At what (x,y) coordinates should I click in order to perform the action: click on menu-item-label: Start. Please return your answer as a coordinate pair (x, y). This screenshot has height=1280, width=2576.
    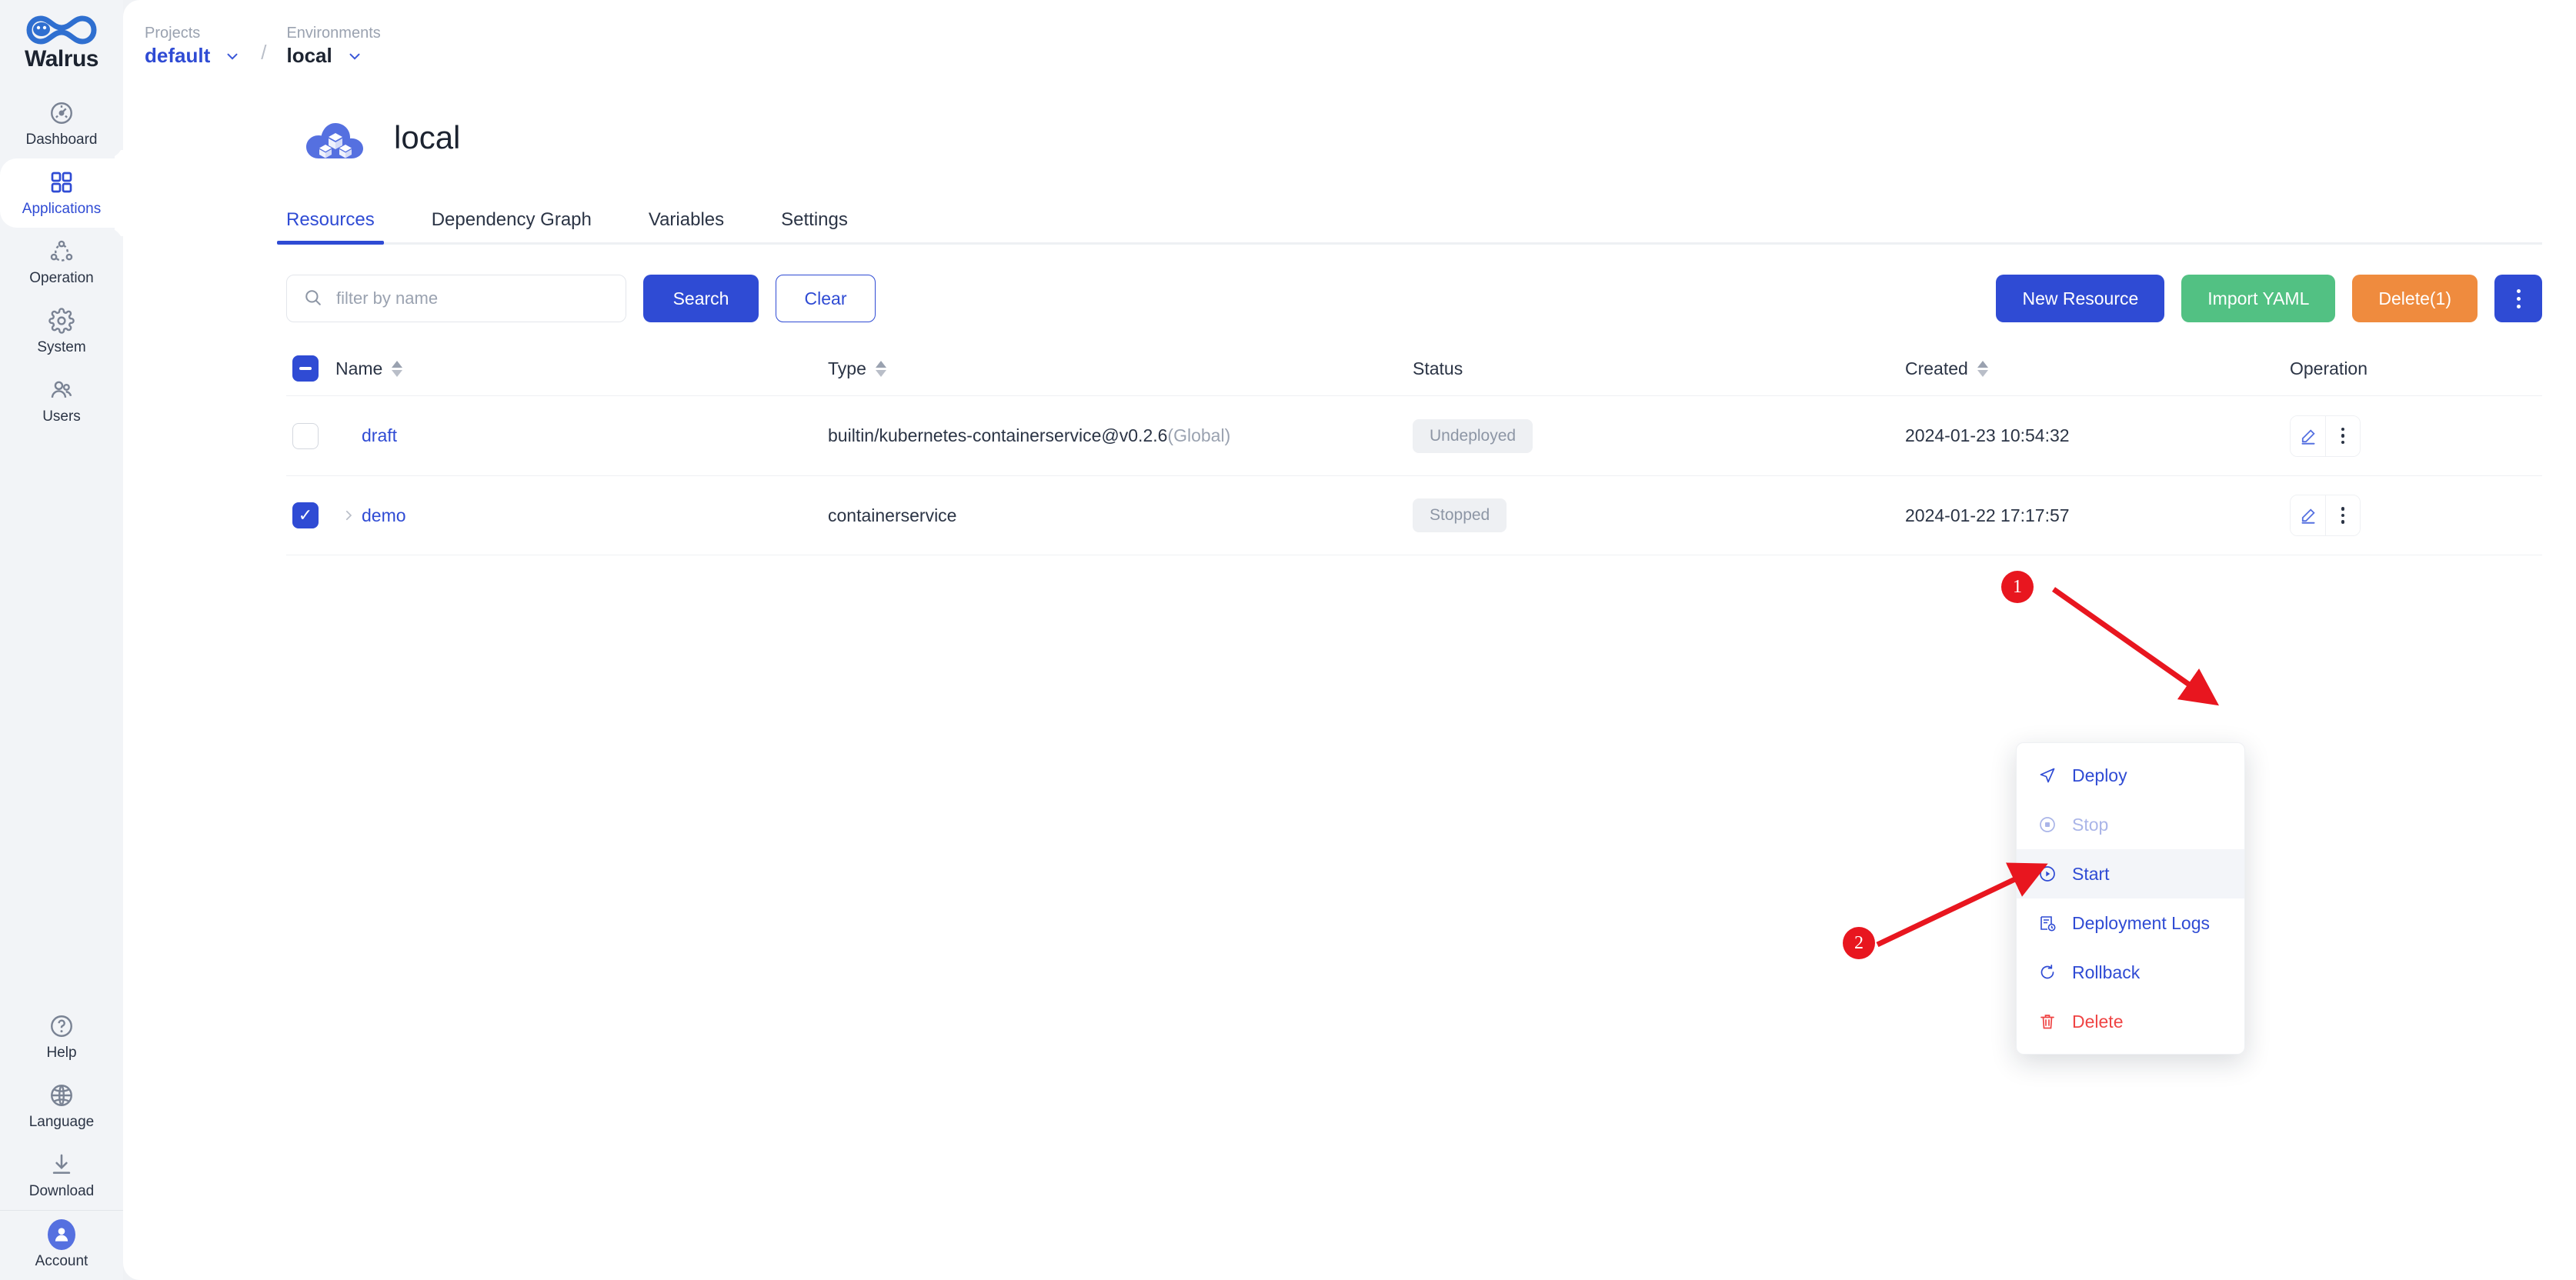
    Looking at the image, I should click on (2091, 873).